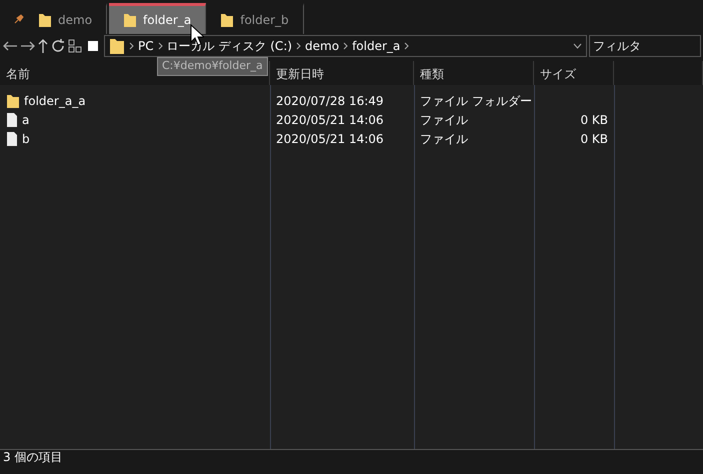 The width and height of the screenshot is (703, 474). What do you see at coordinates (330, 101) in the screenshot?
I see `table-cell-text: 2020/07/28 16:49` at bounding box center [330, 101].